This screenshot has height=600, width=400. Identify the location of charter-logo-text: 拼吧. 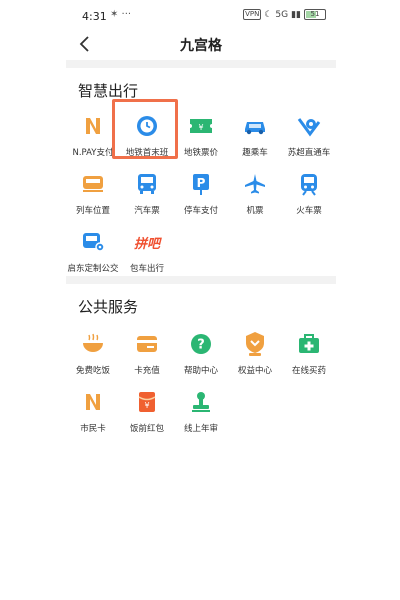
(146, 244).